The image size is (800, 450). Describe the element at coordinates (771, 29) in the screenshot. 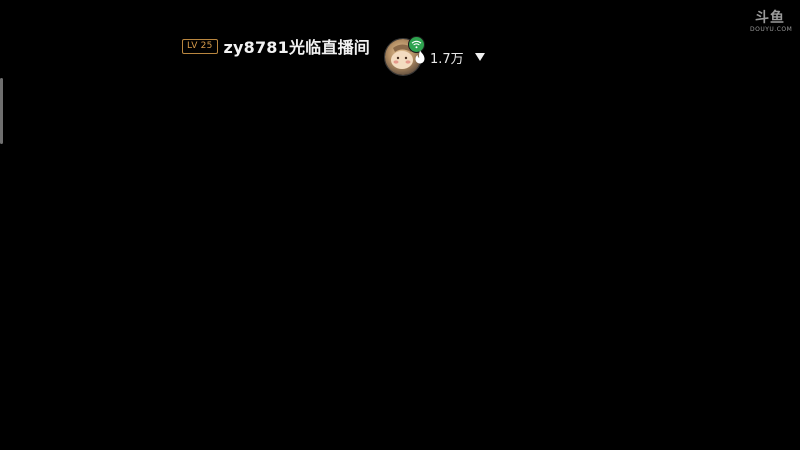

I see `watermark-domain: DOUYU.COM` at that location.